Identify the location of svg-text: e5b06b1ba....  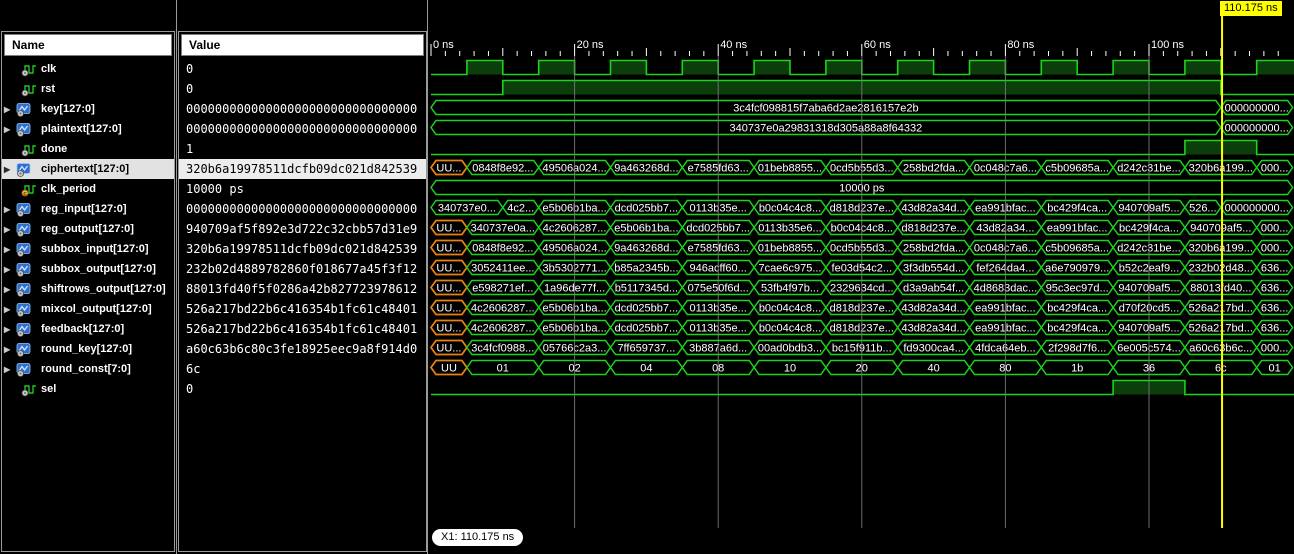
(646, 229).